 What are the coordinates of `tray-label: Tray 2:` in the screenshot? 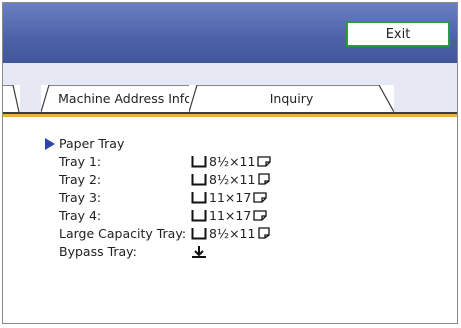 It's located at (80, 179).